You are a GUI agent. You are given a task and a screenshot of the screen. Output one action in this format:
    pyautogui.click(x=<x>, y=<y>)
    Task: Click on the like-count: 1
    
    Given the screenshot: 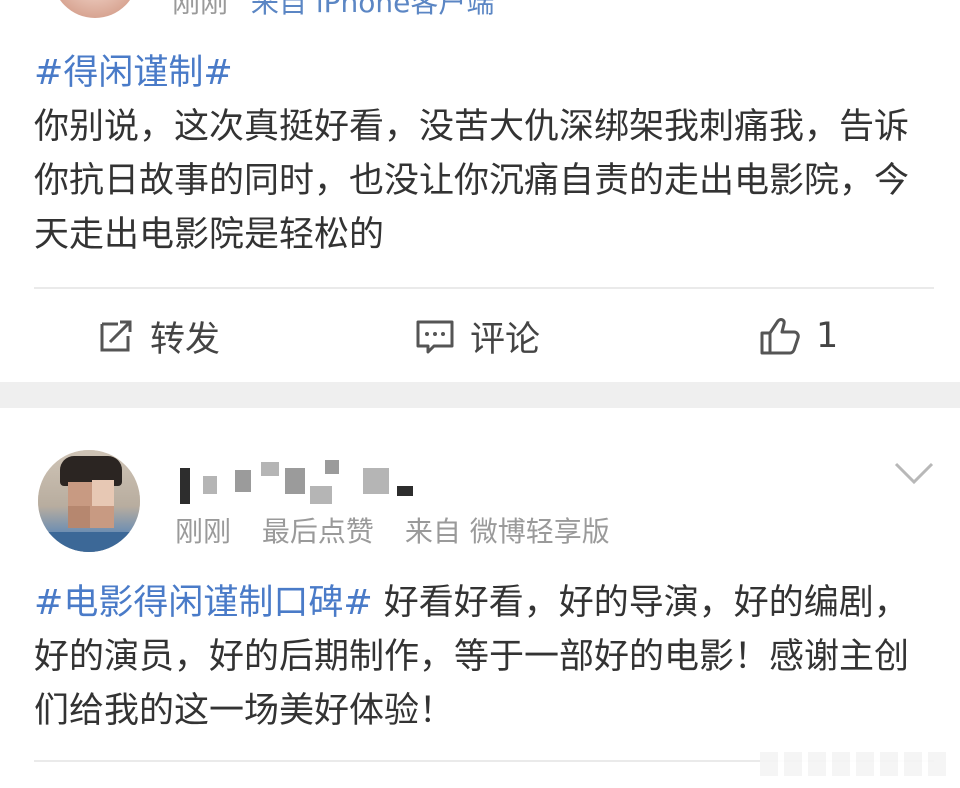 What is the action you would take?
    pyautogui.click(x=827, y=336)
    